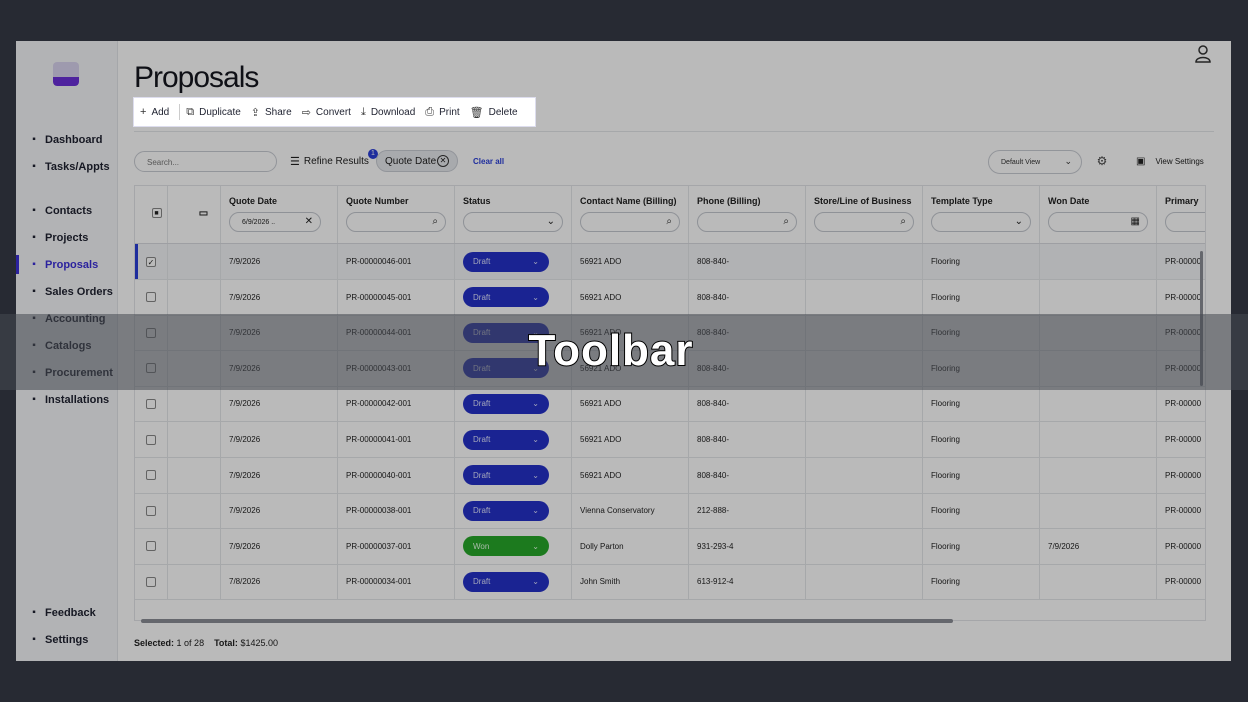 The width and height of the screenshot is (1248, 702). I want to click on user-profile-icon, so click(1203, 54).